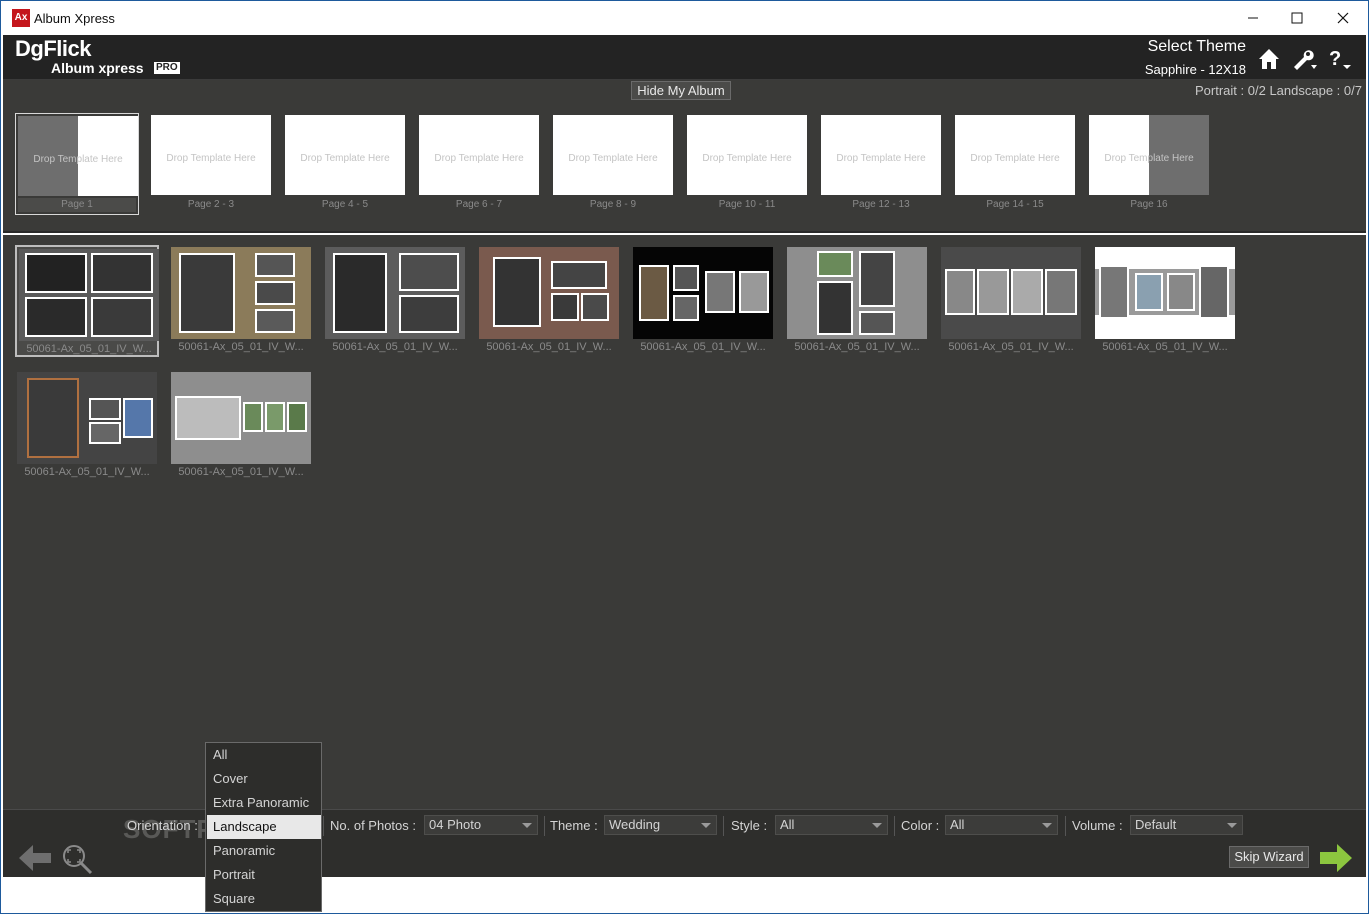 The width and height of the screenshot is (1369, 914). What do you see at coordinates (264, 851) in the screenshot?
I see `orientation-option-panoramic: Panoramic` at bounding box center [264, 851].